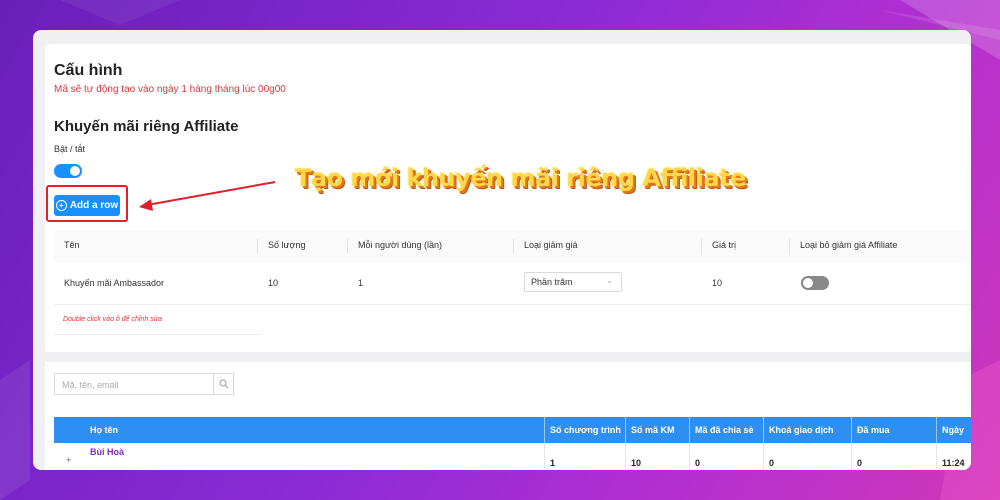  What do you see at coordinates (801, 430) in the screenshot?
I see `col-locked: Khoá giao dịch` at bounding box center [801, 430].